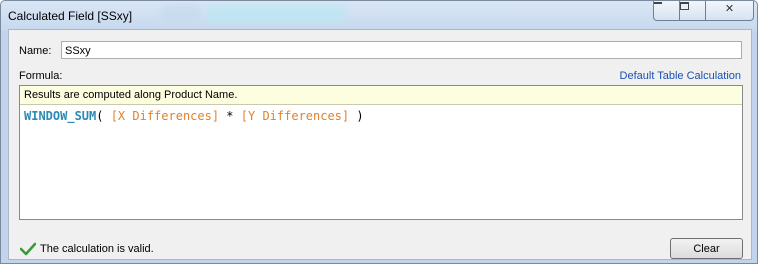  What do you see at coordinates (381, 95) in the screenshot?
I see `computation-notice: Results are computed along Product Name.` at bounding box center [381, 95].